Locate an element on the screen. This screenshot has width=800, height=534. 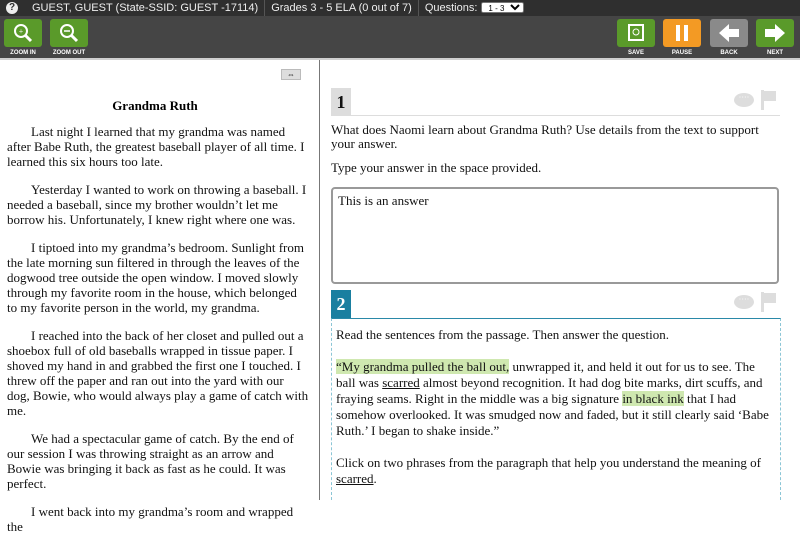
question-number: 2 is located at coordinates (341, 304).